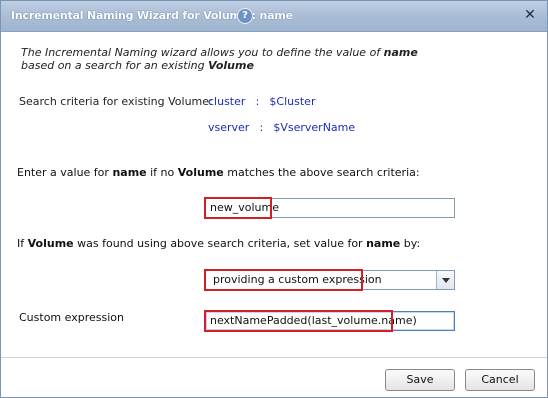 This screenshot has width=548, height=398. I want to click on criteria-value: $Cluster, so click(292, 101).